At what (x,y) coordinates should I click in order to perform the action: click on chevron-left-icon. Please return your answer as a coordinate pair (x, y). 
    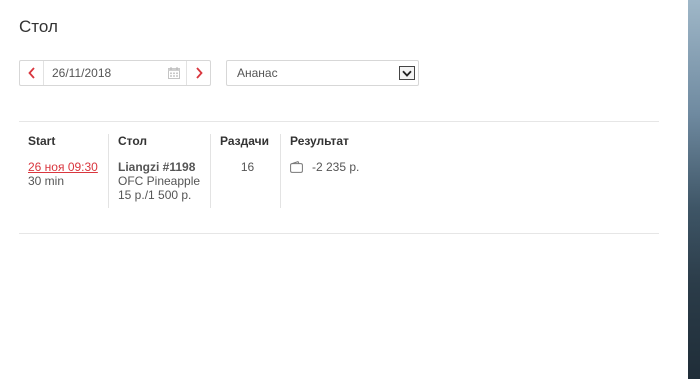
    Looking at the image, I should click on (31, 73).